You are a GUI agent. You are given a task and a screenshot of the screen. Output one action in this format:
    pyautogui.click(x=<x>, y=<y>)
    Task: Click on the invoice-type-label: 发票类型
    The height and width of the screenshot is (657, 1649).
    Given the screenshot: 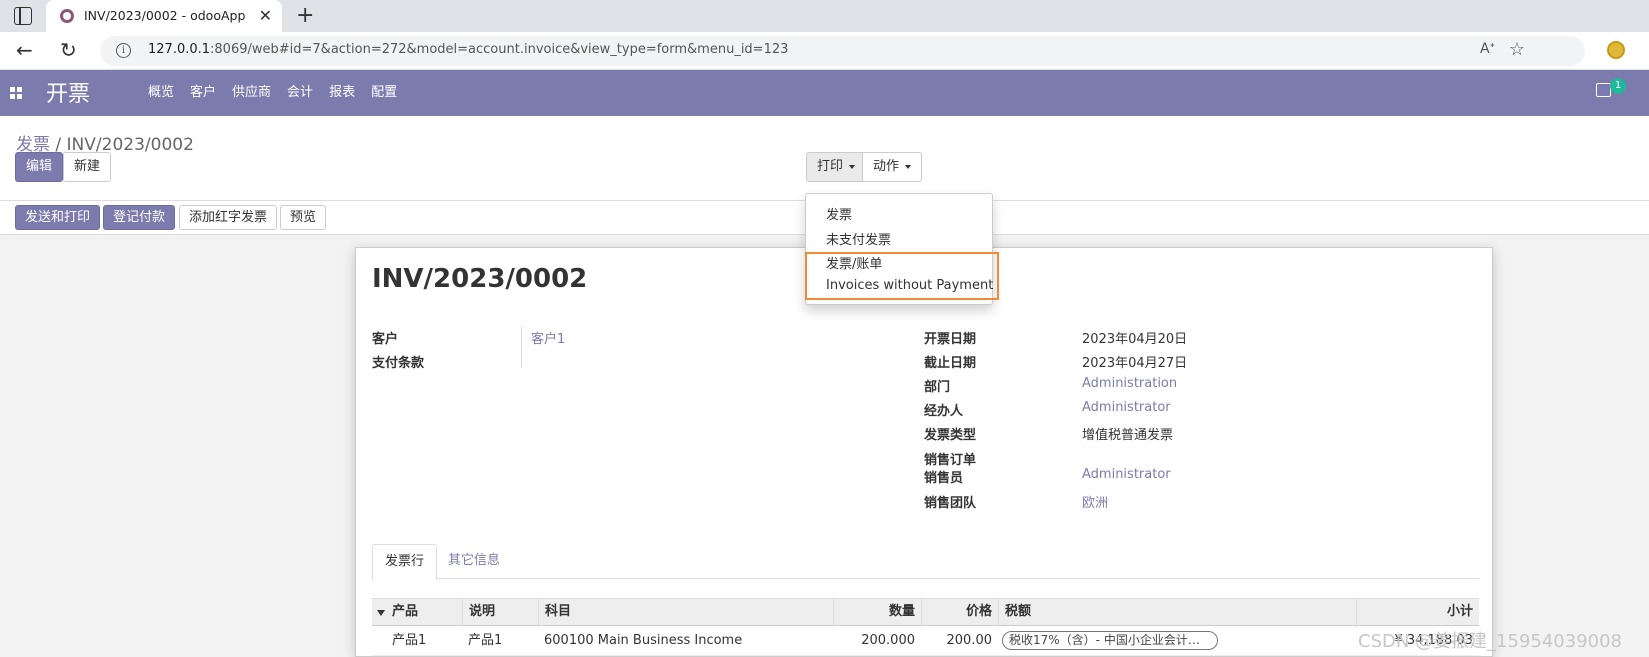 What is the action you would take?
    pyautogui.click(x=950, y=435)
    